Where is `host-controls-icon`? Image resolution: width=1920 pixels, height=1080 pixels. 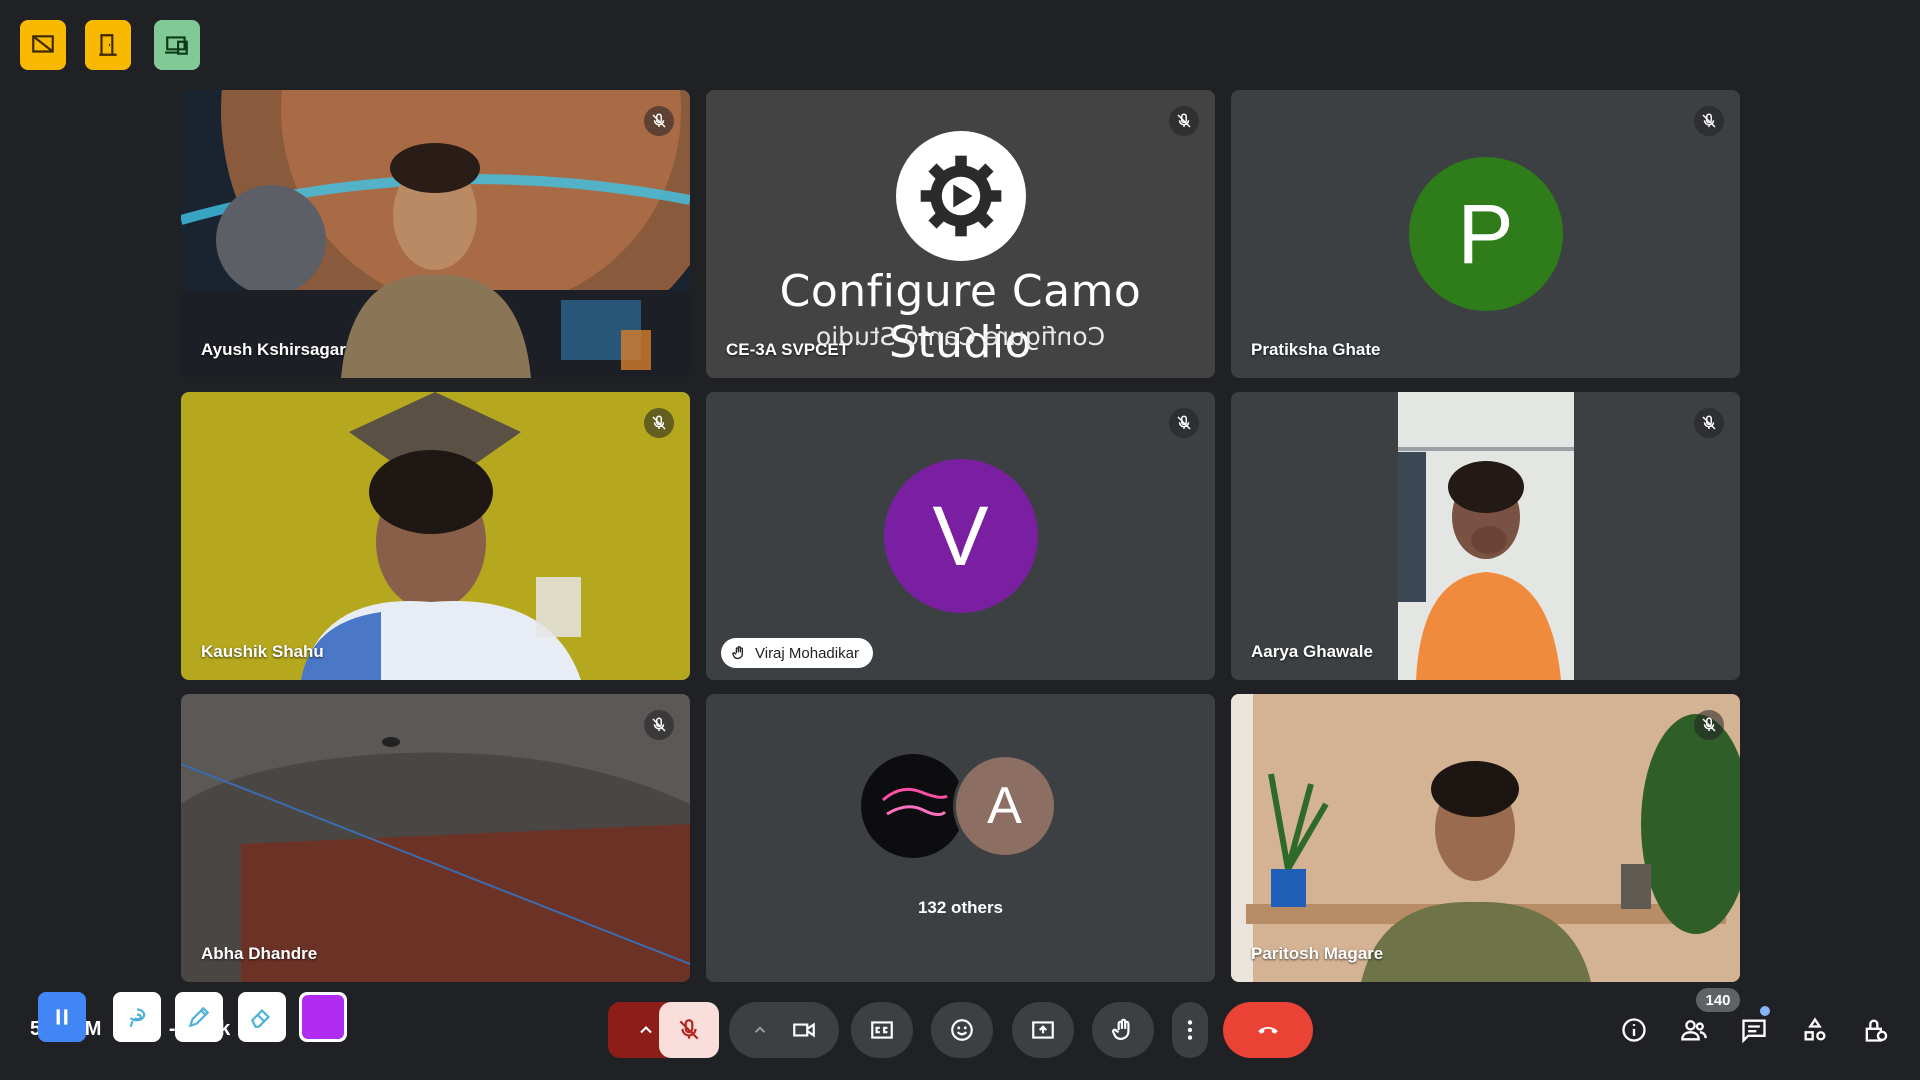
host-controls-icon is located at coordinates (1876, 1030).